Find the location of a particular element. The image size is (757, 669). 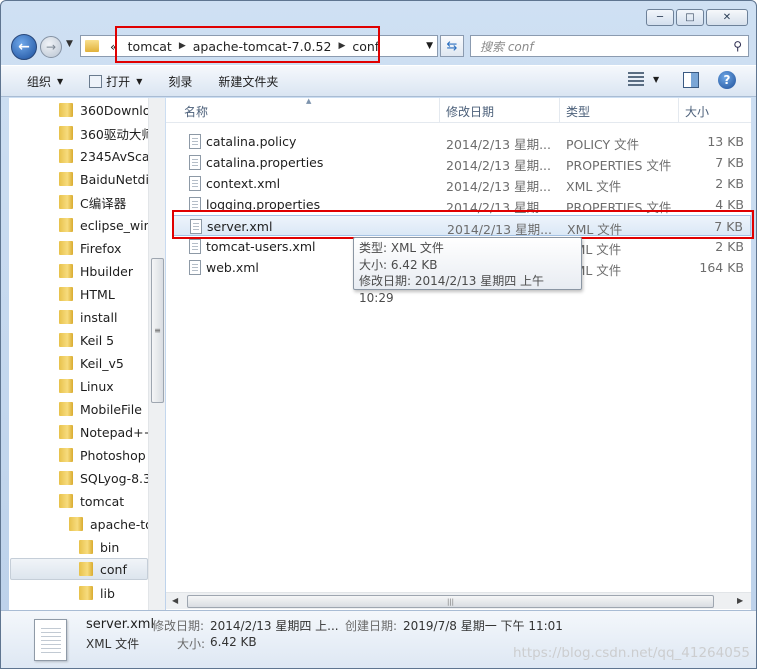

address-highlight-box is located at coordinates (247, 44).